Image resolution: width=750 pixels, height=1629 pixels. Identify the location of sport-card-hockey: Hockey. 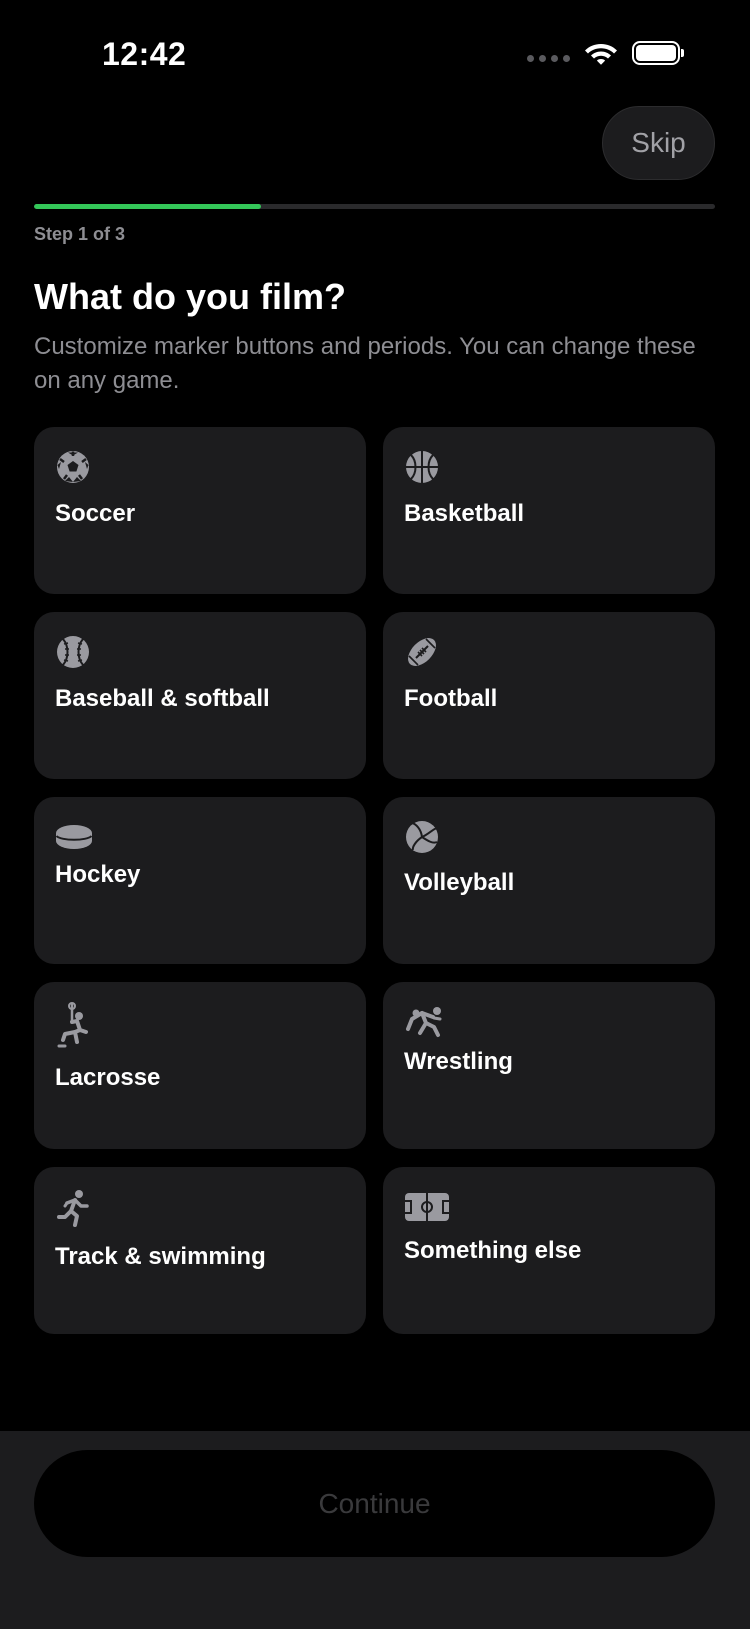
(200, 880).